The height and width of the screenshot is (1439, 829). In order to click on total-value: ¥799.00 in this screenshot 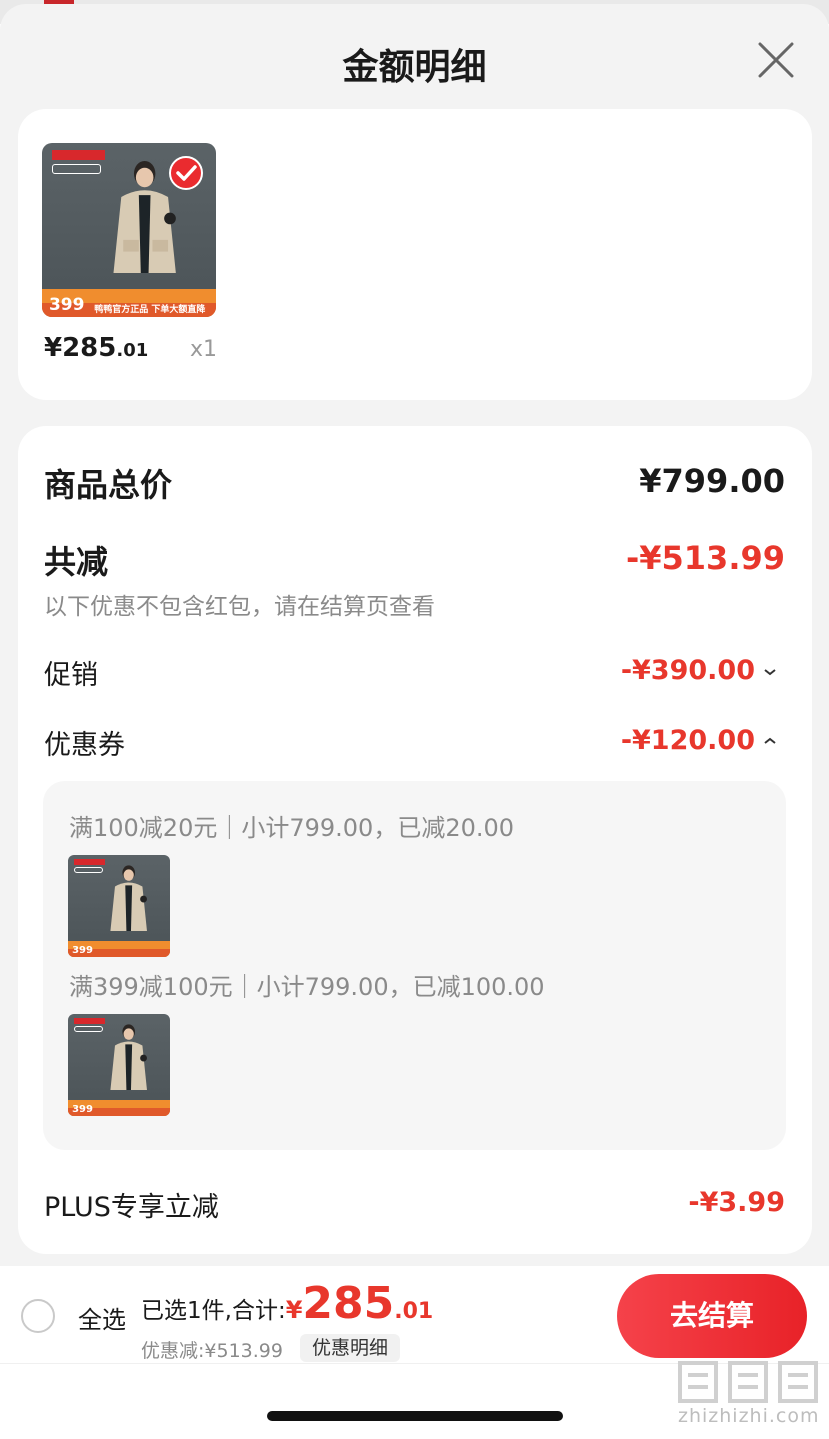, I will do `click(712, 481)`.